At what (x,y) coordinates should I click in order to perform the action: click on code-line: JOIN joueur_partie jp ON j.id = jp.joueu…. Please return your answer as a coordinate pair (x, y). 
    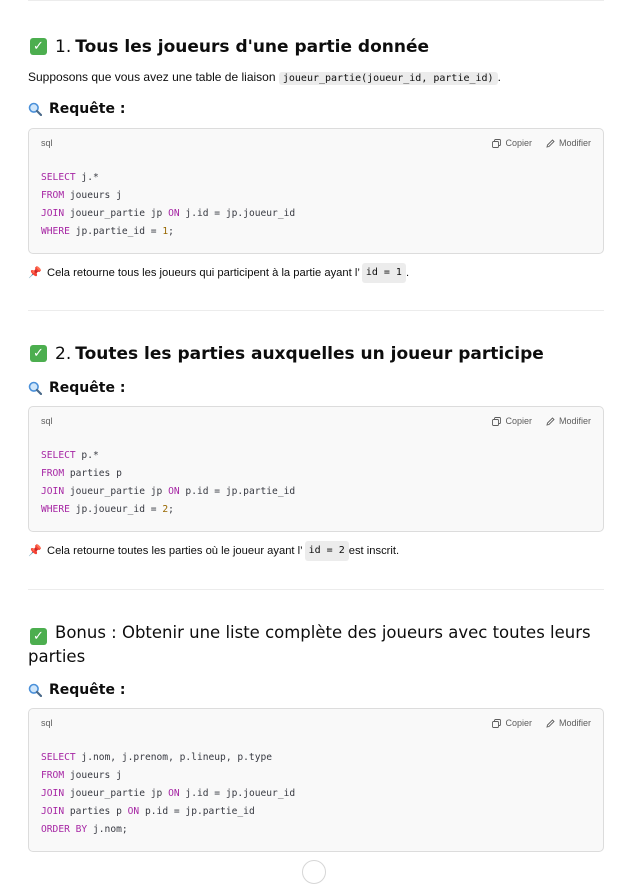
    Looking at the image, I should click on (168, 213).